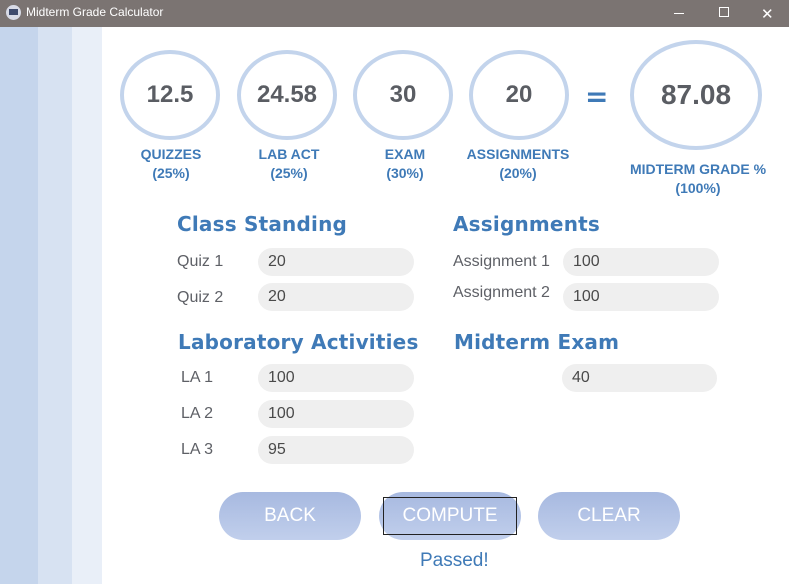 The image size is (789, 584). Describe the element at coordinates (197, 449) in the screenshot. I see `la-3-label: LA 3` at that location.